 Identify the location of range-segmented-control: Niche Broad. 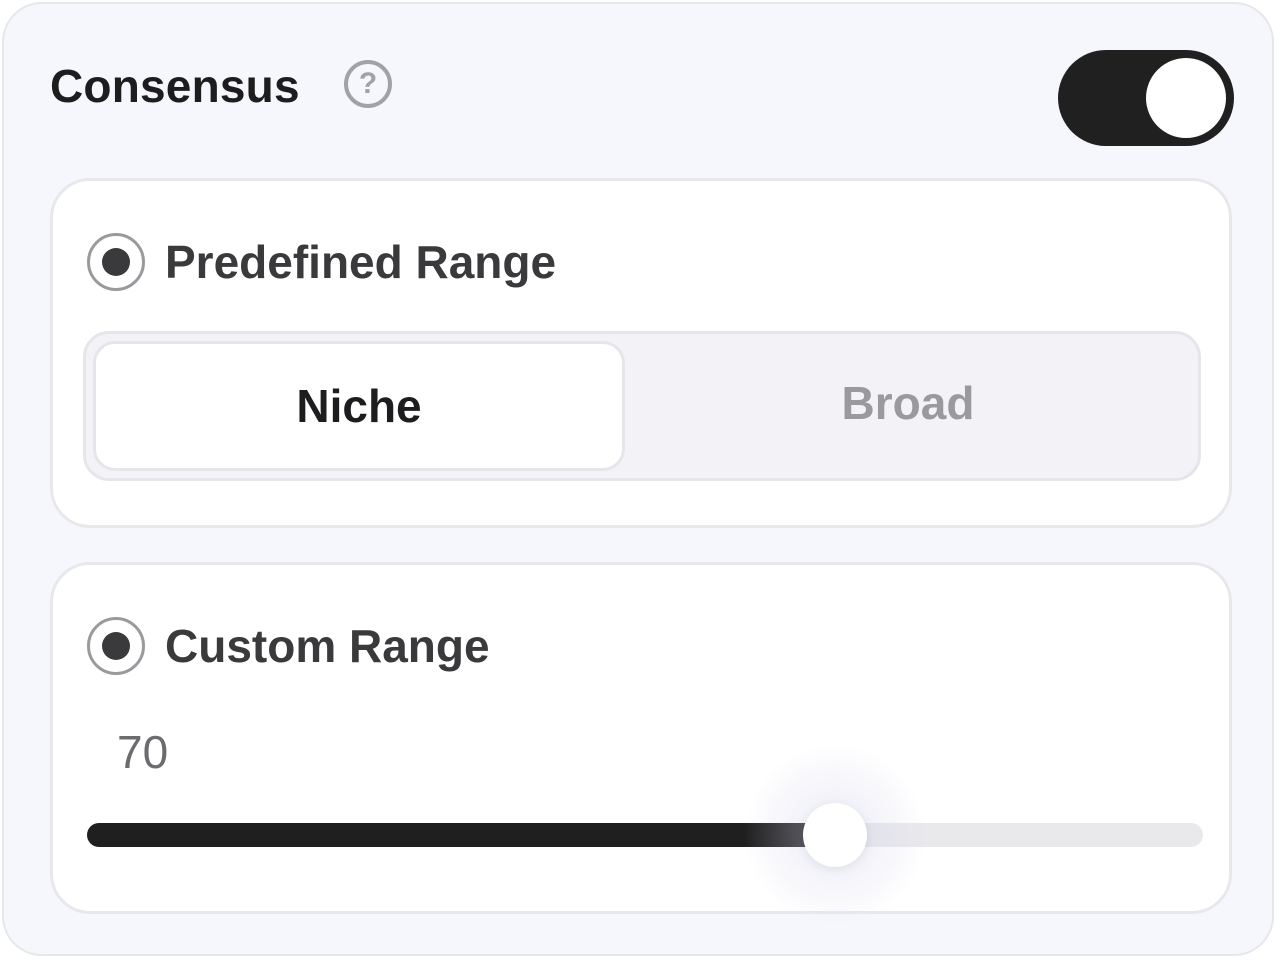
(642, 406).